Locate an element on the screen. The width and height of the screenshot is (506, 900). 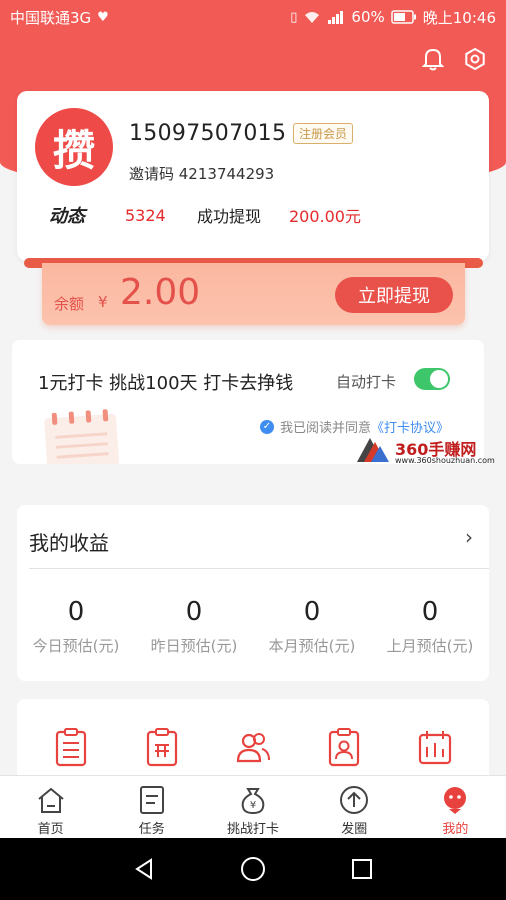
auto-checkin-toggle is located at coordinates (432, 379).